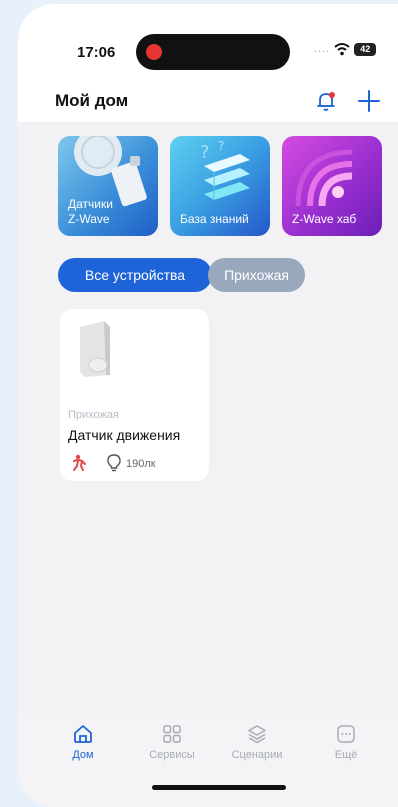  Describe the element at coordinates (108, 186) in the screenshot. I see `card-zwave-sensors: Датчики Z-Wave` at that location.